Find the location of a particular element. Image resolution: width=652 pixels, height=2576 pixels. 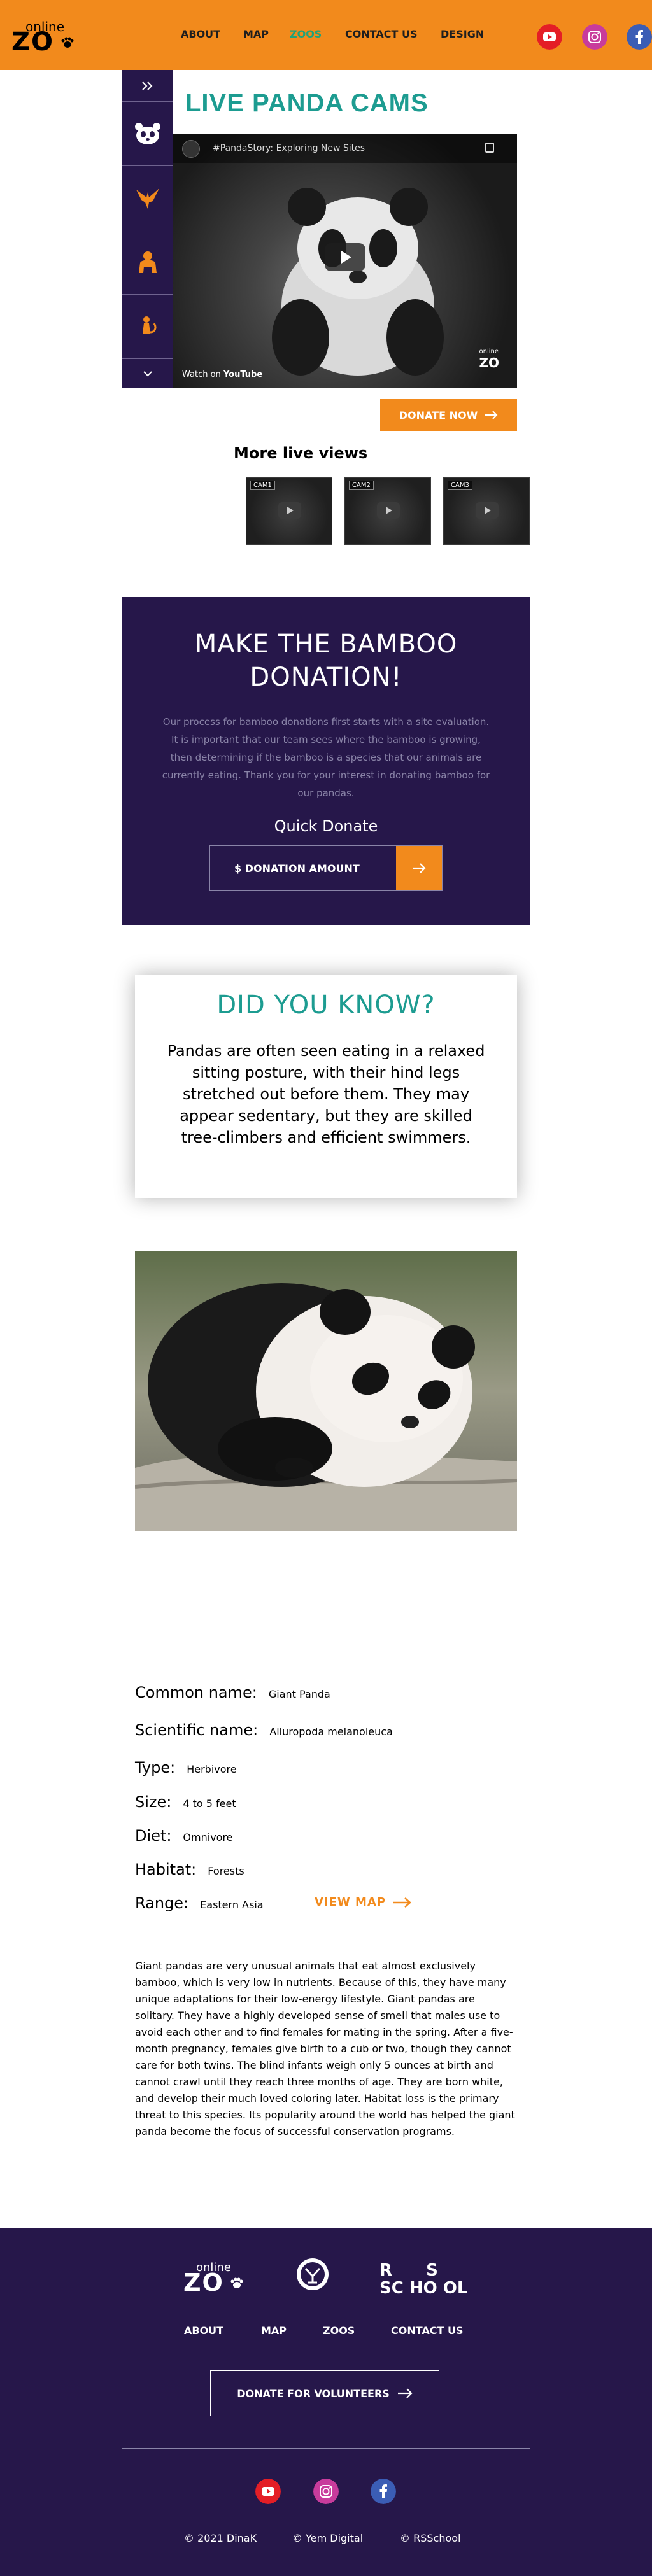

panda-video-image is located at coordinates (358, 282).